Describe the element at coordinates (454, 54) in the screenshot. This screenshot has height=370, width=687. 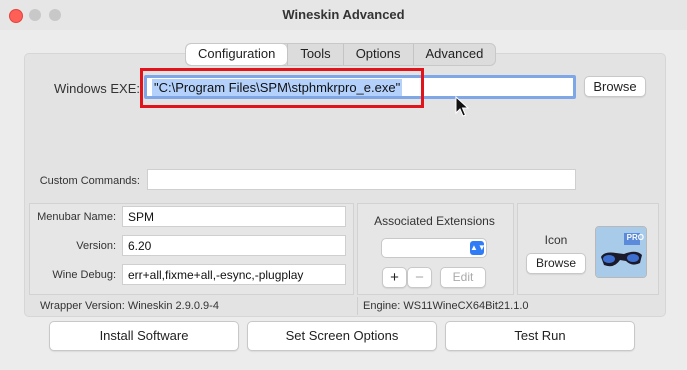
I see `tab-advanced: Advanced` at that location.